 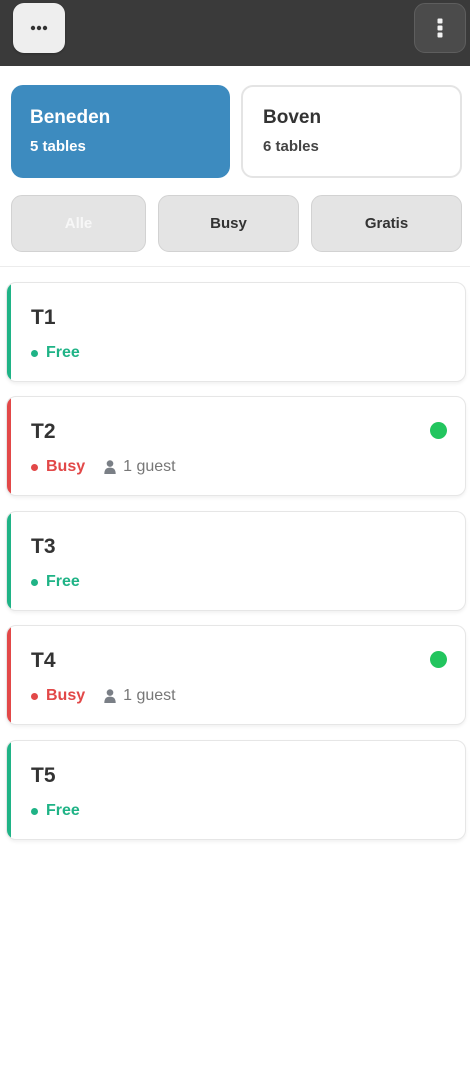 What do you see at coordinates (43, 546) in the screenshot?
I see `table-name: T3` at bounding box center [43, 546].